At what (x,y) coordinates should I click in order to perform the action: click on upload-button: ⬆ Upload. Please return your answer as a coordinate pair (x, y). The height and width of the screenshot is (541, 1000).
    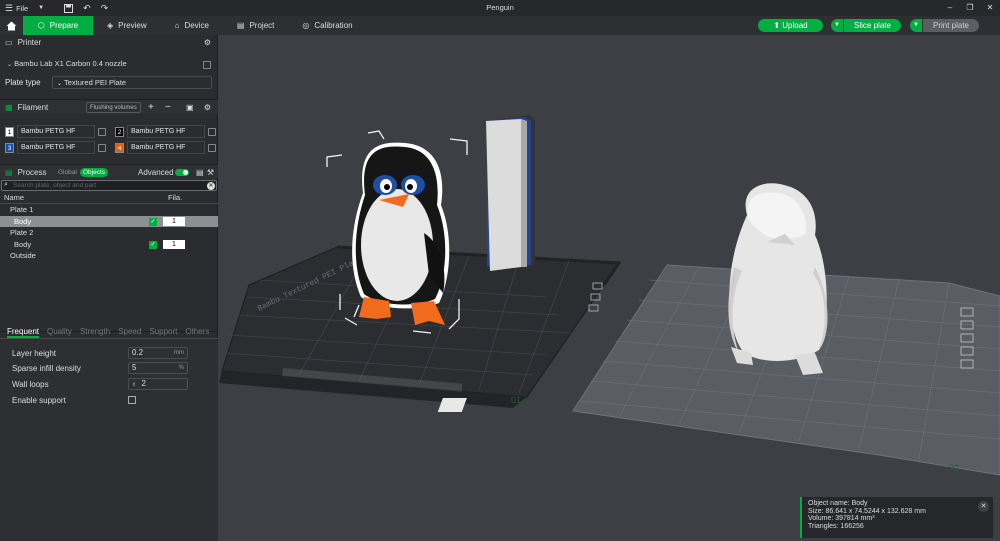
    Looking at the image, I should click on (790, 25).